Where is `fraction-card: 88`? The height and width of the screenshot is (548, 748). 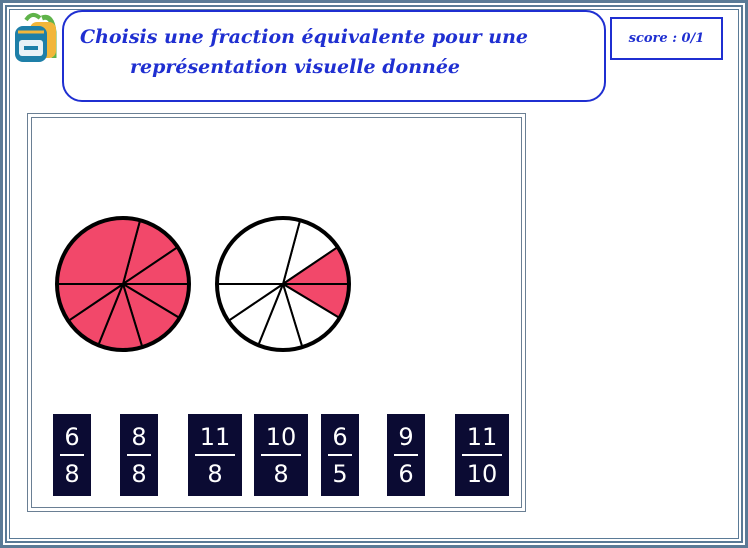 fraction-card: 88 is located at coordinates (139, 455).